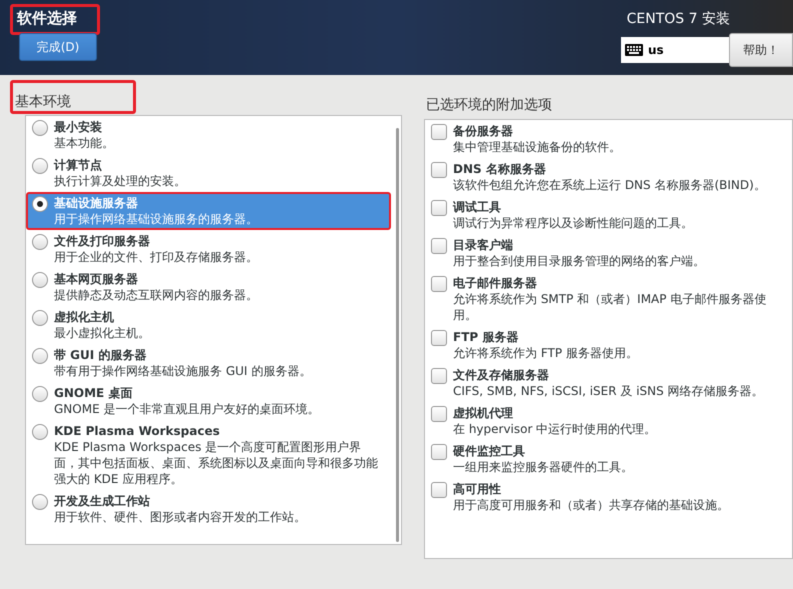 Image resolution: width=793 pixels, height=589 pixels. What do you see at coordinates (573, 223) in the screenshot?
I see `option-description: 调试行为异常程序以及诊断性能问题的工具。` at bounding box center [573, 223].